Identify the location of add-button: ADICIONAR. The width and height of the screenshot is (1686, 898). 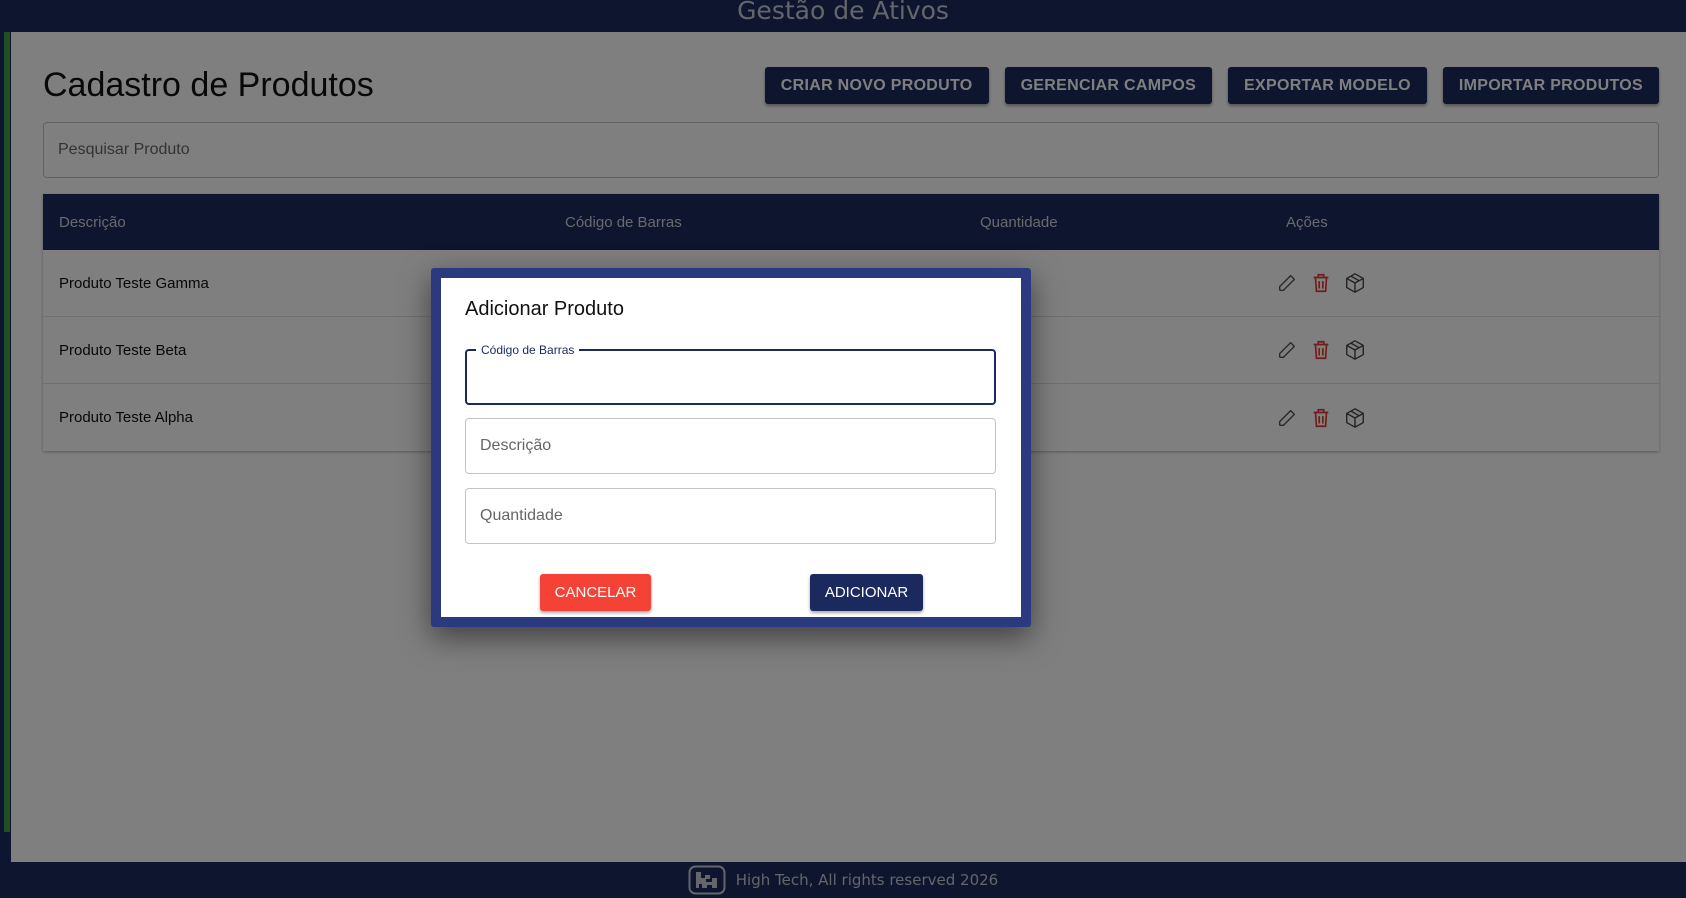
(866, 592).